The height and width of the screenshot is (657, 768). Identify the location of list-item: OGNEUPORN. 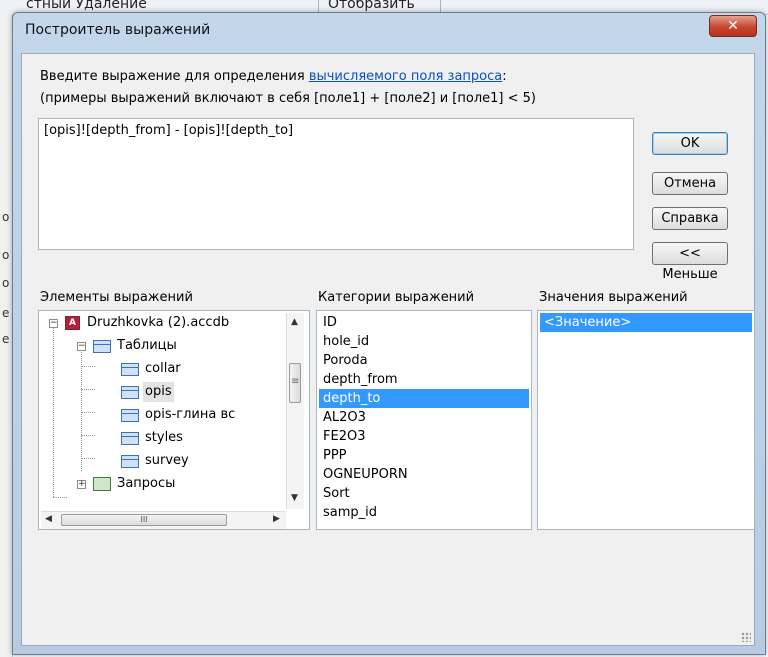
(363, 474).